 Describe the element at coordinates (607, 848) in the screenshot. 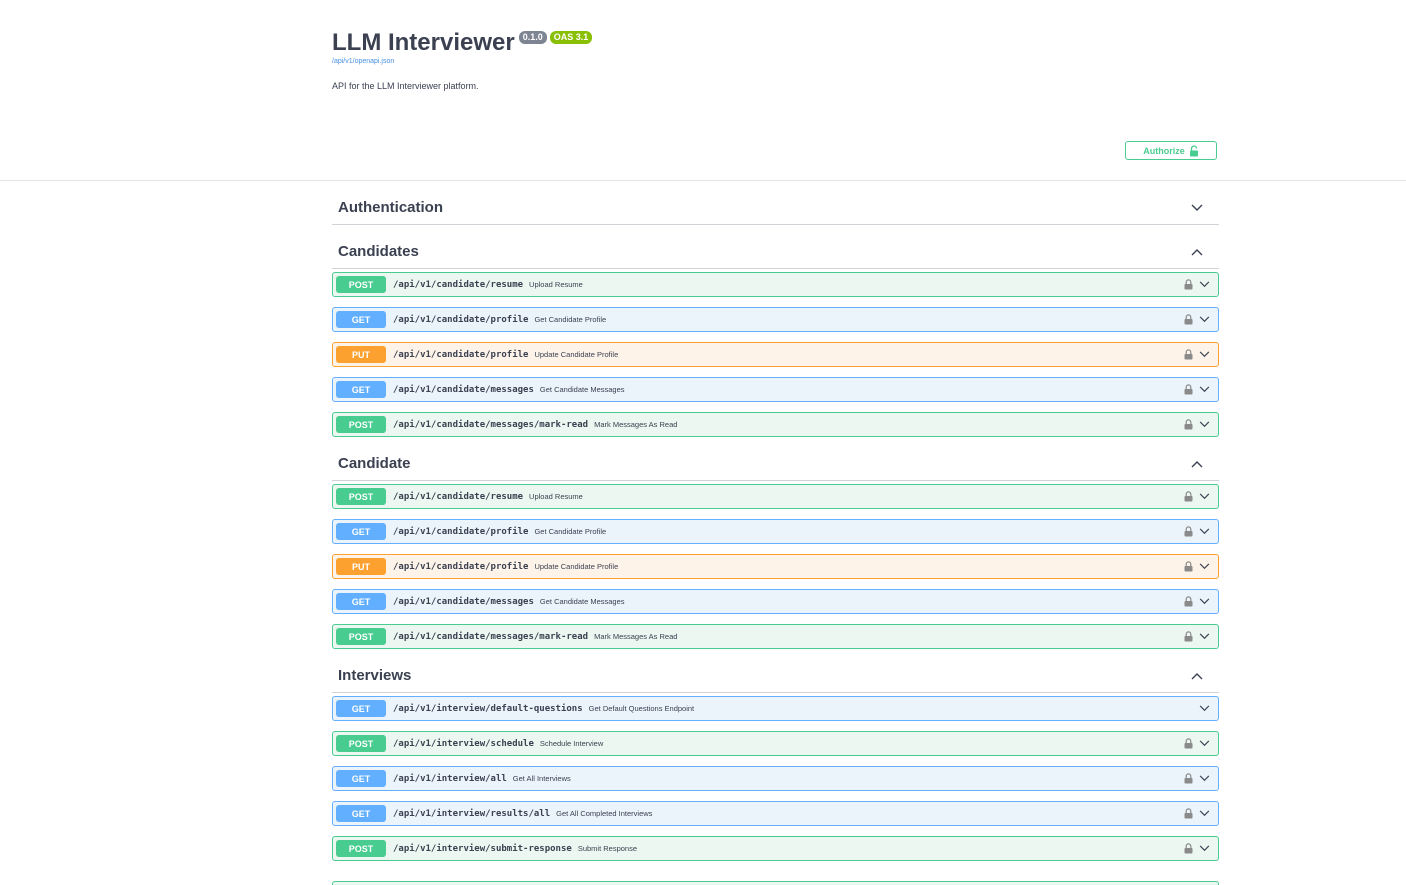

I see `operation-summary: Submit Response` at that location.